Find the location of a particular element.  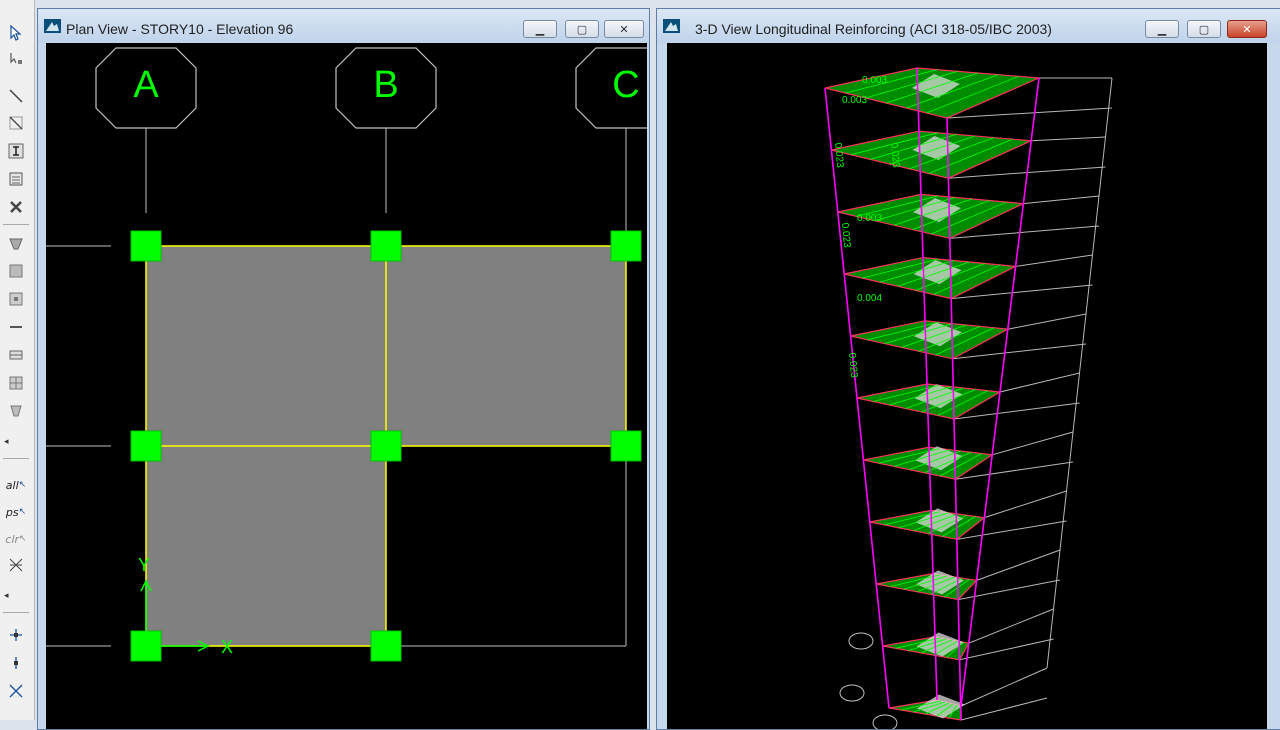

link-icon is located at coordinates (16, 327).